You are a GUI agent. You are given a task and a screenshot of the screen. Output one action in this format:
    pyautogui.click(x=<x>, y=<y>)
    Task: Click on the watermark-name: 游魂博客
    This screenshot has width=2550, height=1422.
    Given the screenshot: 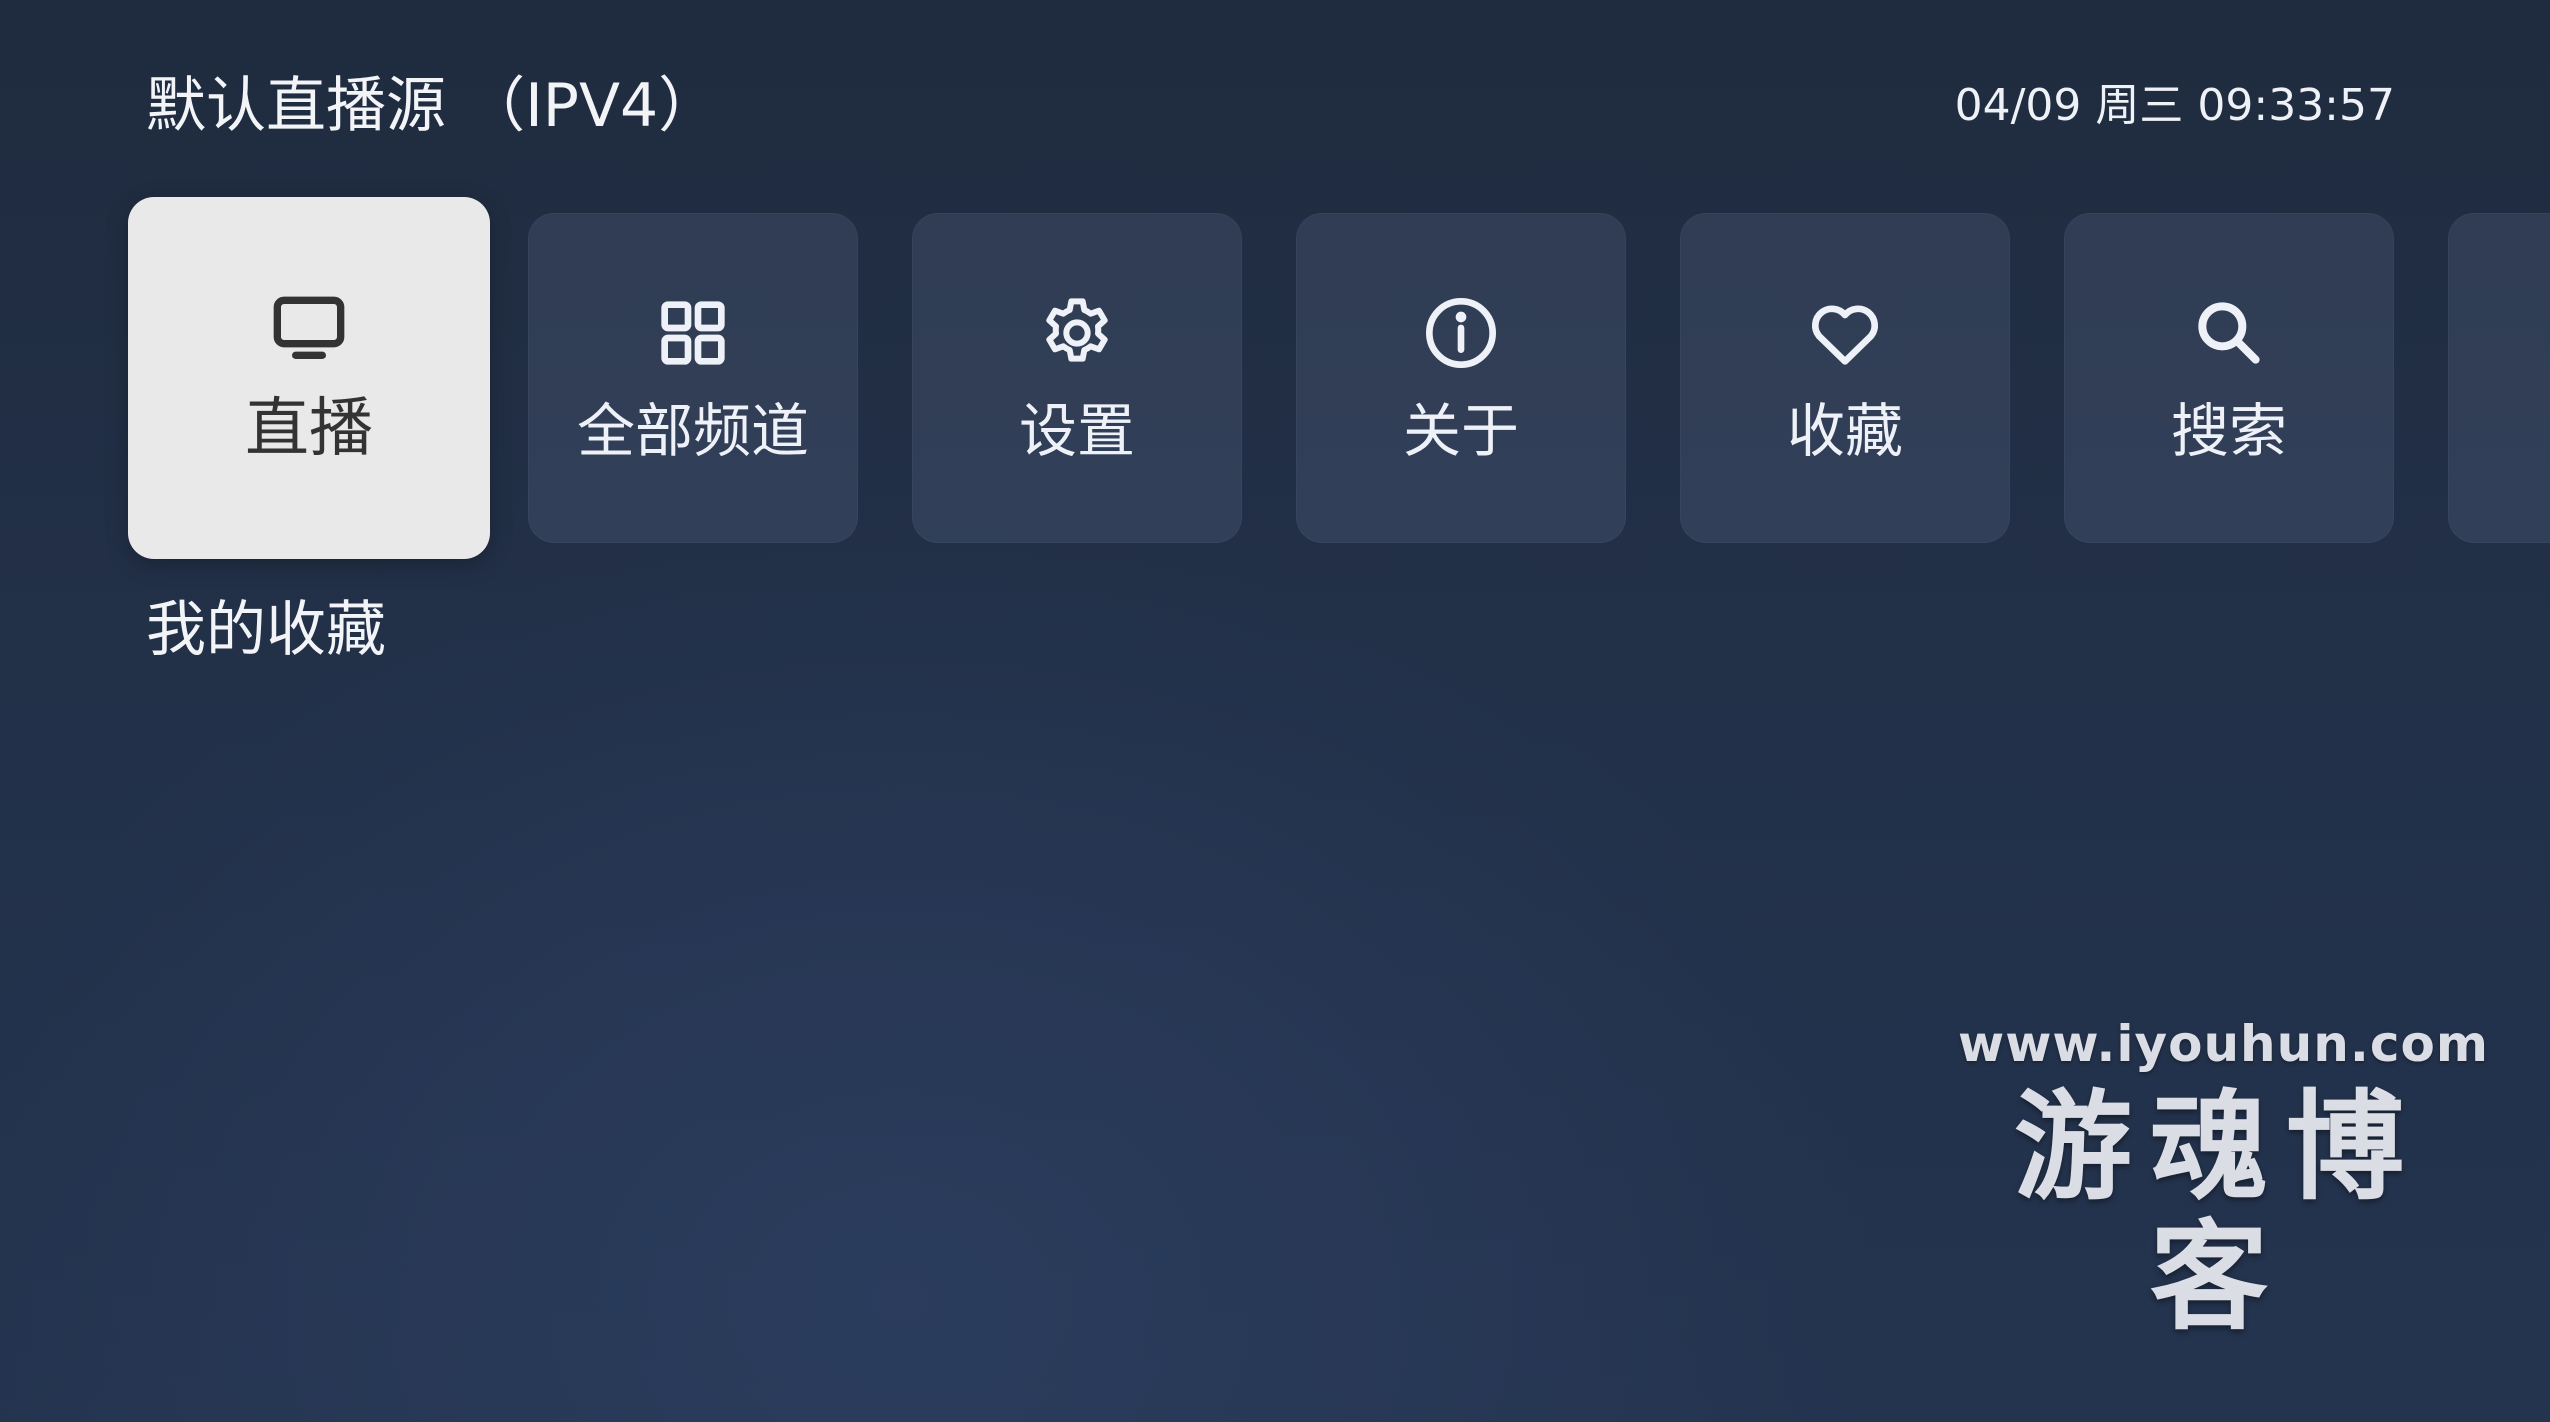 What is the action you would take?
    pyautogui.click(x=2217, y=1211)
    